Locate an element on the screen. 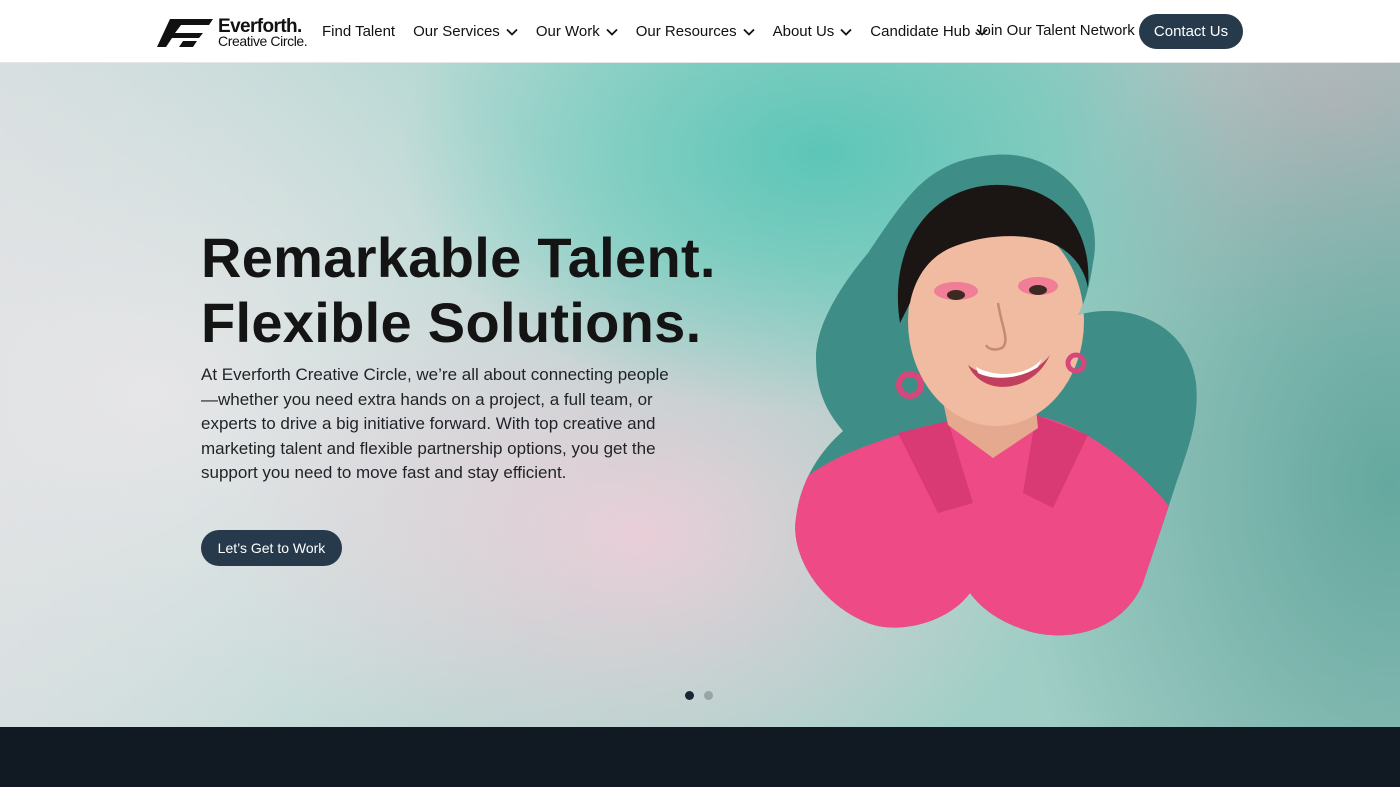  nav-item-find-talent: Find Talent is located at coordinates (358, 31).